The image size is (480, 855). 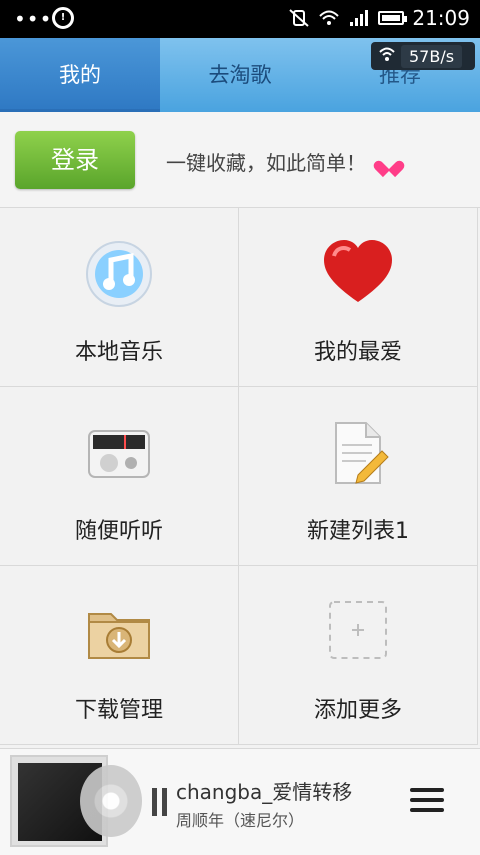 I want to click on grid-item-label: 新建列表1, so click(x=358, y=531).